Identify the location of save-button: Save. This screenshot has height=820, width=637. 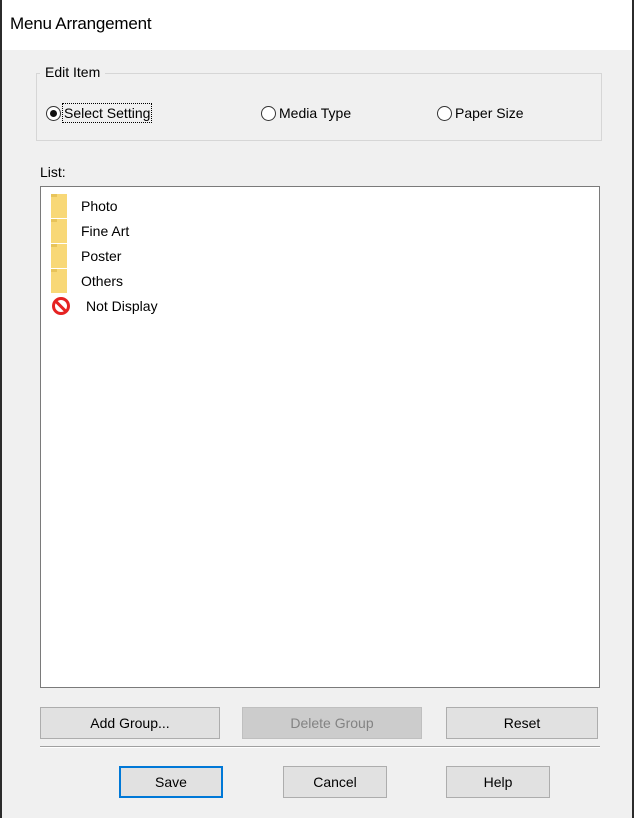
(171, 782).